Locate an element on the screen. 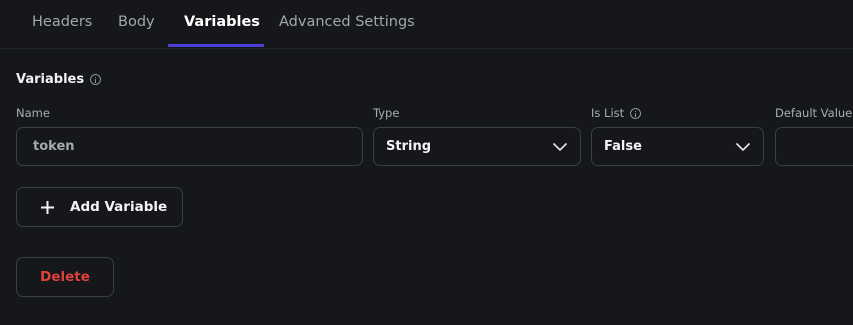 The height and width of the screenshot is (325, 853). add-variable-button: Add Variable is located at coordinates (99, 207).